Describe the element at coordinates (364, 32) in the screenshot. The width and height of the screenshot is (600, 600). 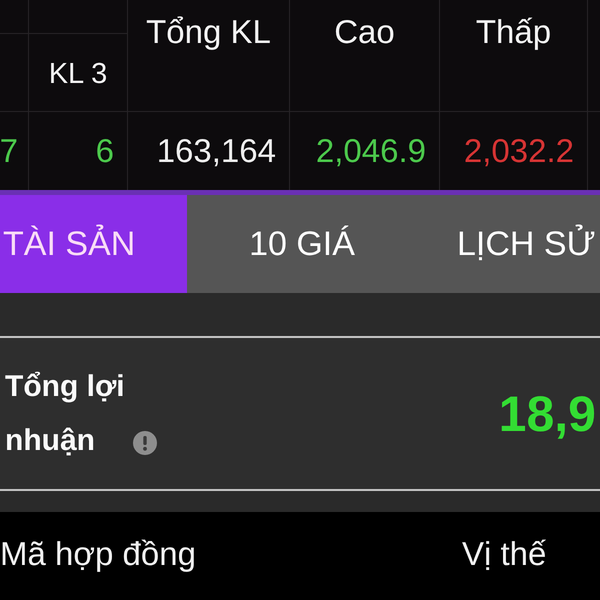
I see `table-header-cell-text: Cao` at that location.